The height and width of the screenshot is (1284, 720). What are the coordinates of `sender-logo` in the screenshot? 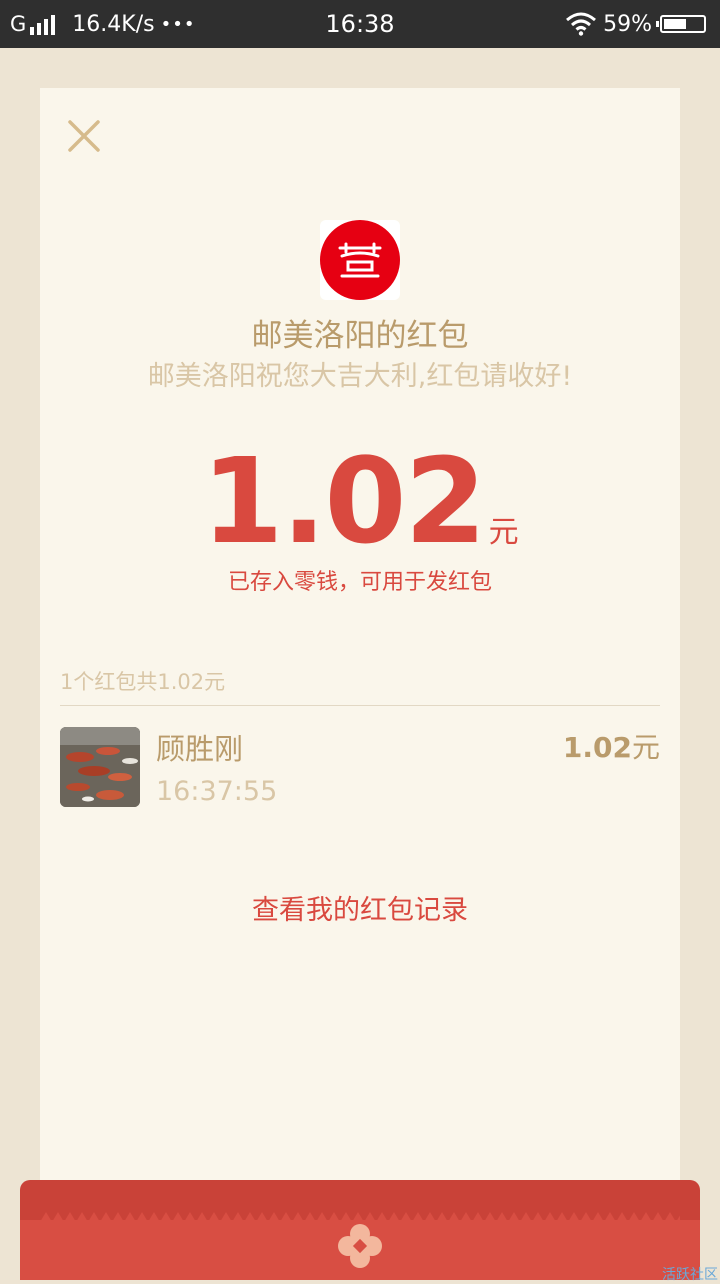 It's located at (360, 260).